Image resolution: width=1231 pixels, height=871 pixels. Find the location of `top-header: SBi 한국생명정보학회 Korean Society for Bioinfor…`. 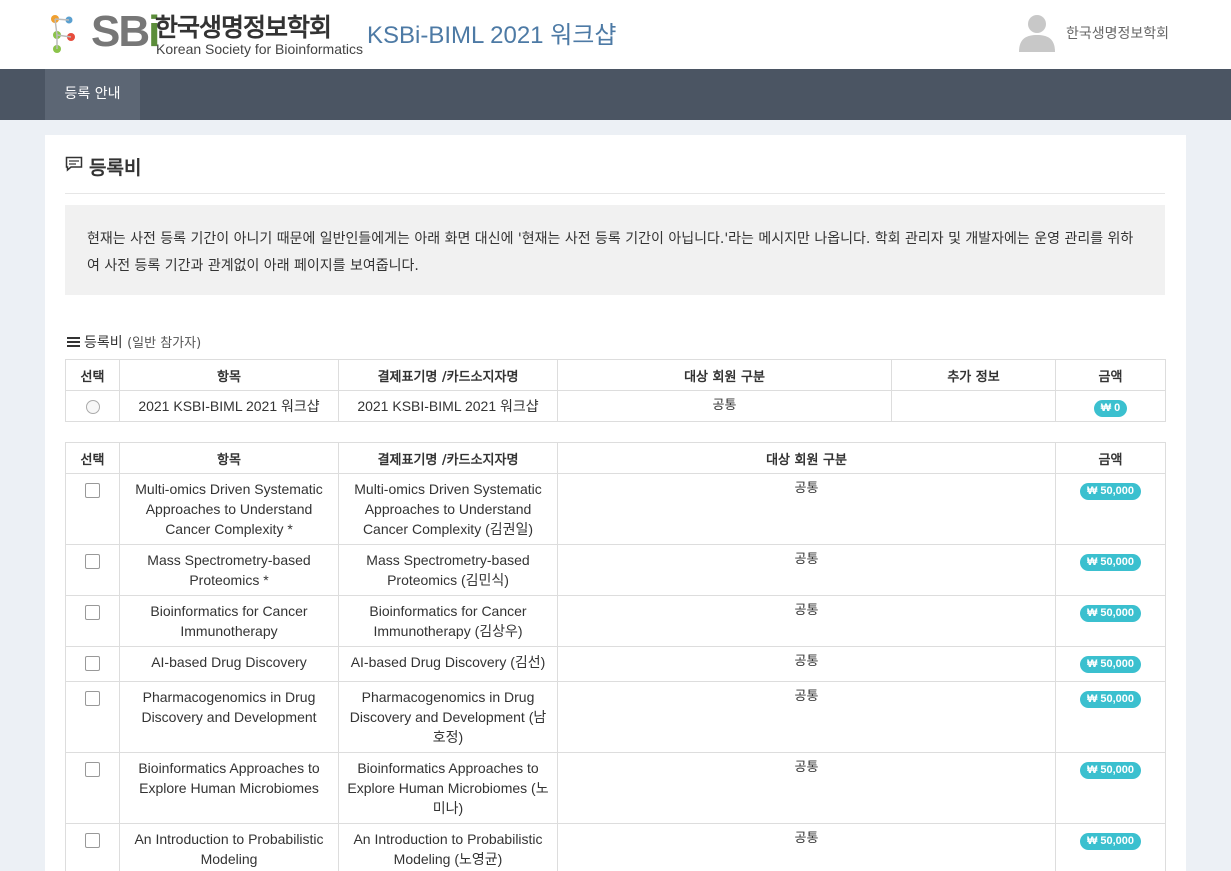

top-header: SBi 한국생명정보학회 Korean Society for Bioinfor… is located at coordinates (615, 34).